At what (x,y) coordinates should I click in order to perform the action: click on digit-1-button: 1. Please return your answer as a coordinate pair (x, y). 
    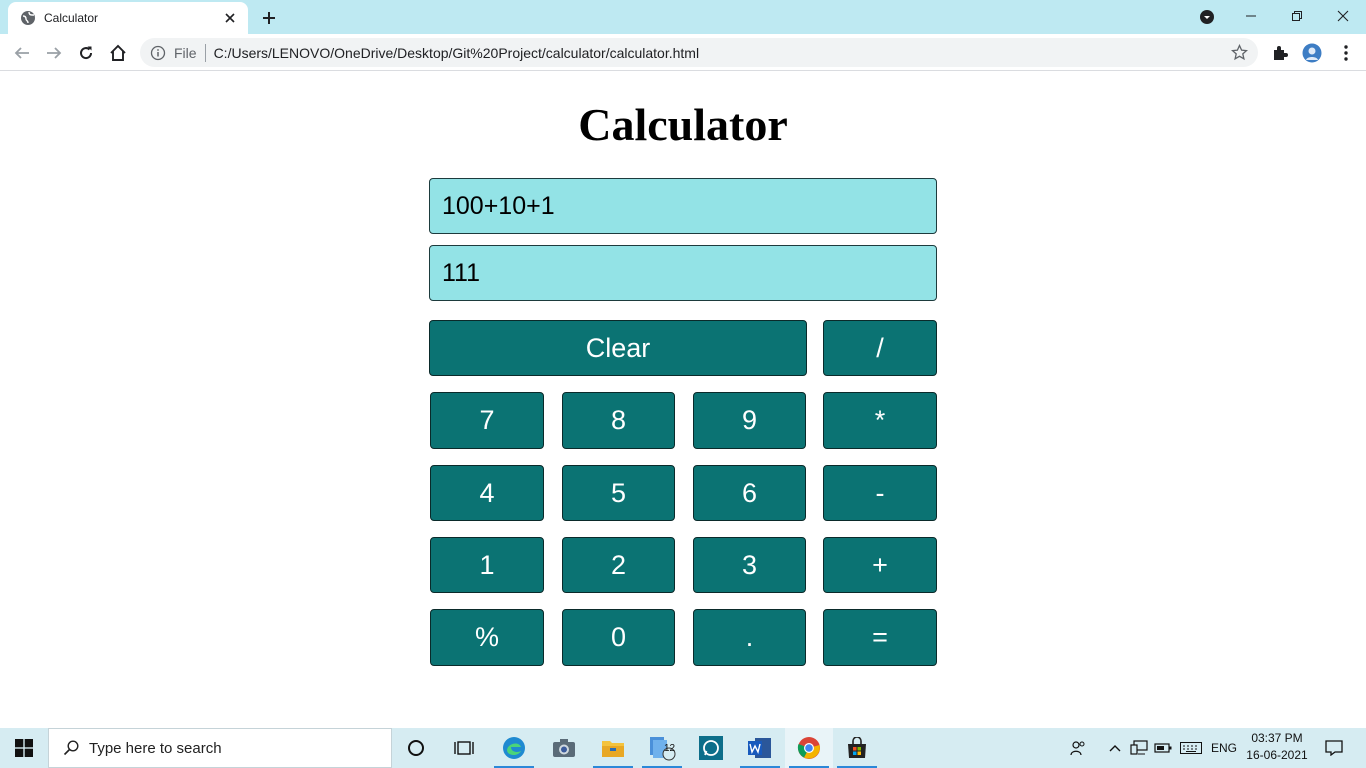
    Looking at the image, I should click on (487, 565).